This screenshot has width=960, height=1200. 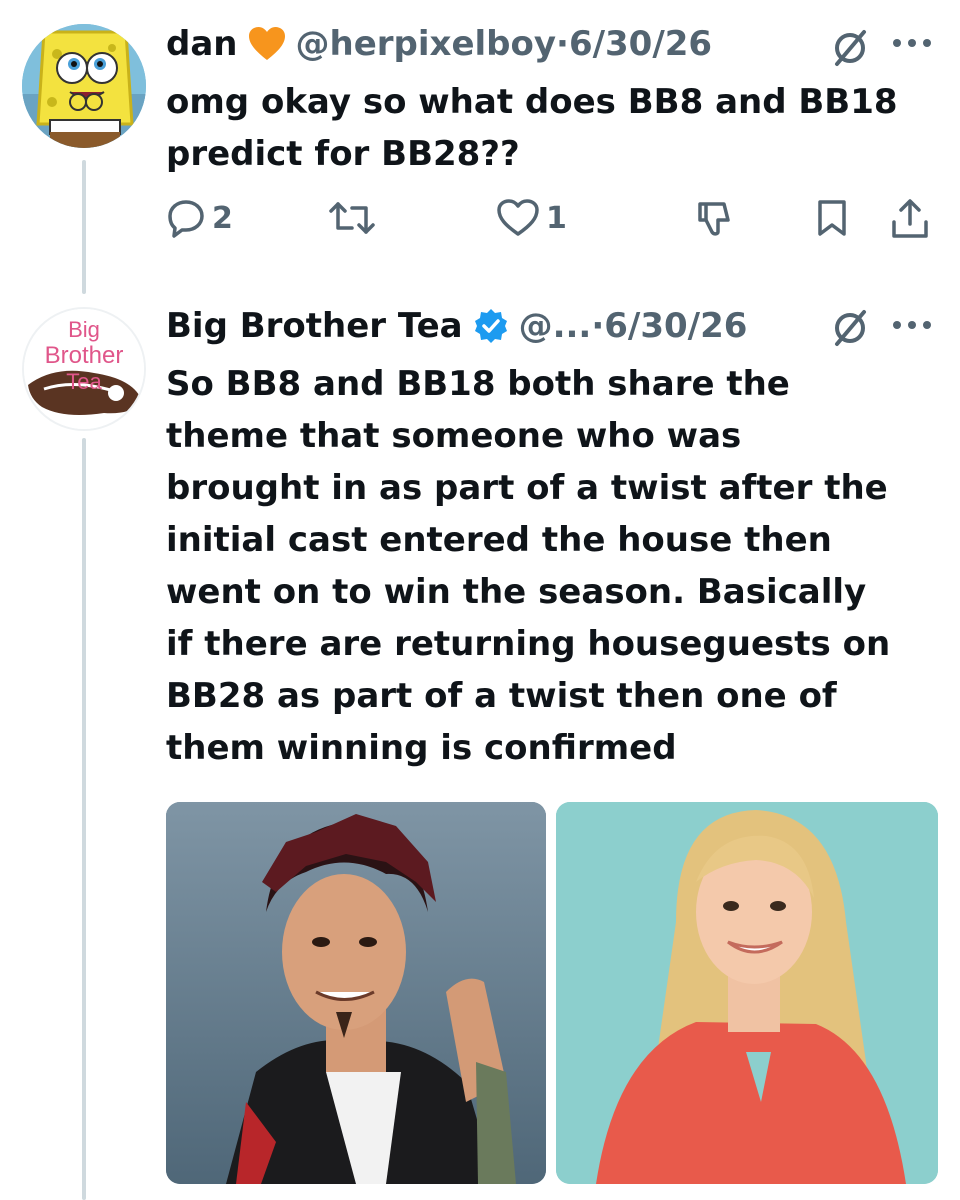 I want to click on avatar-word: Big, so click(x=84, y=329).